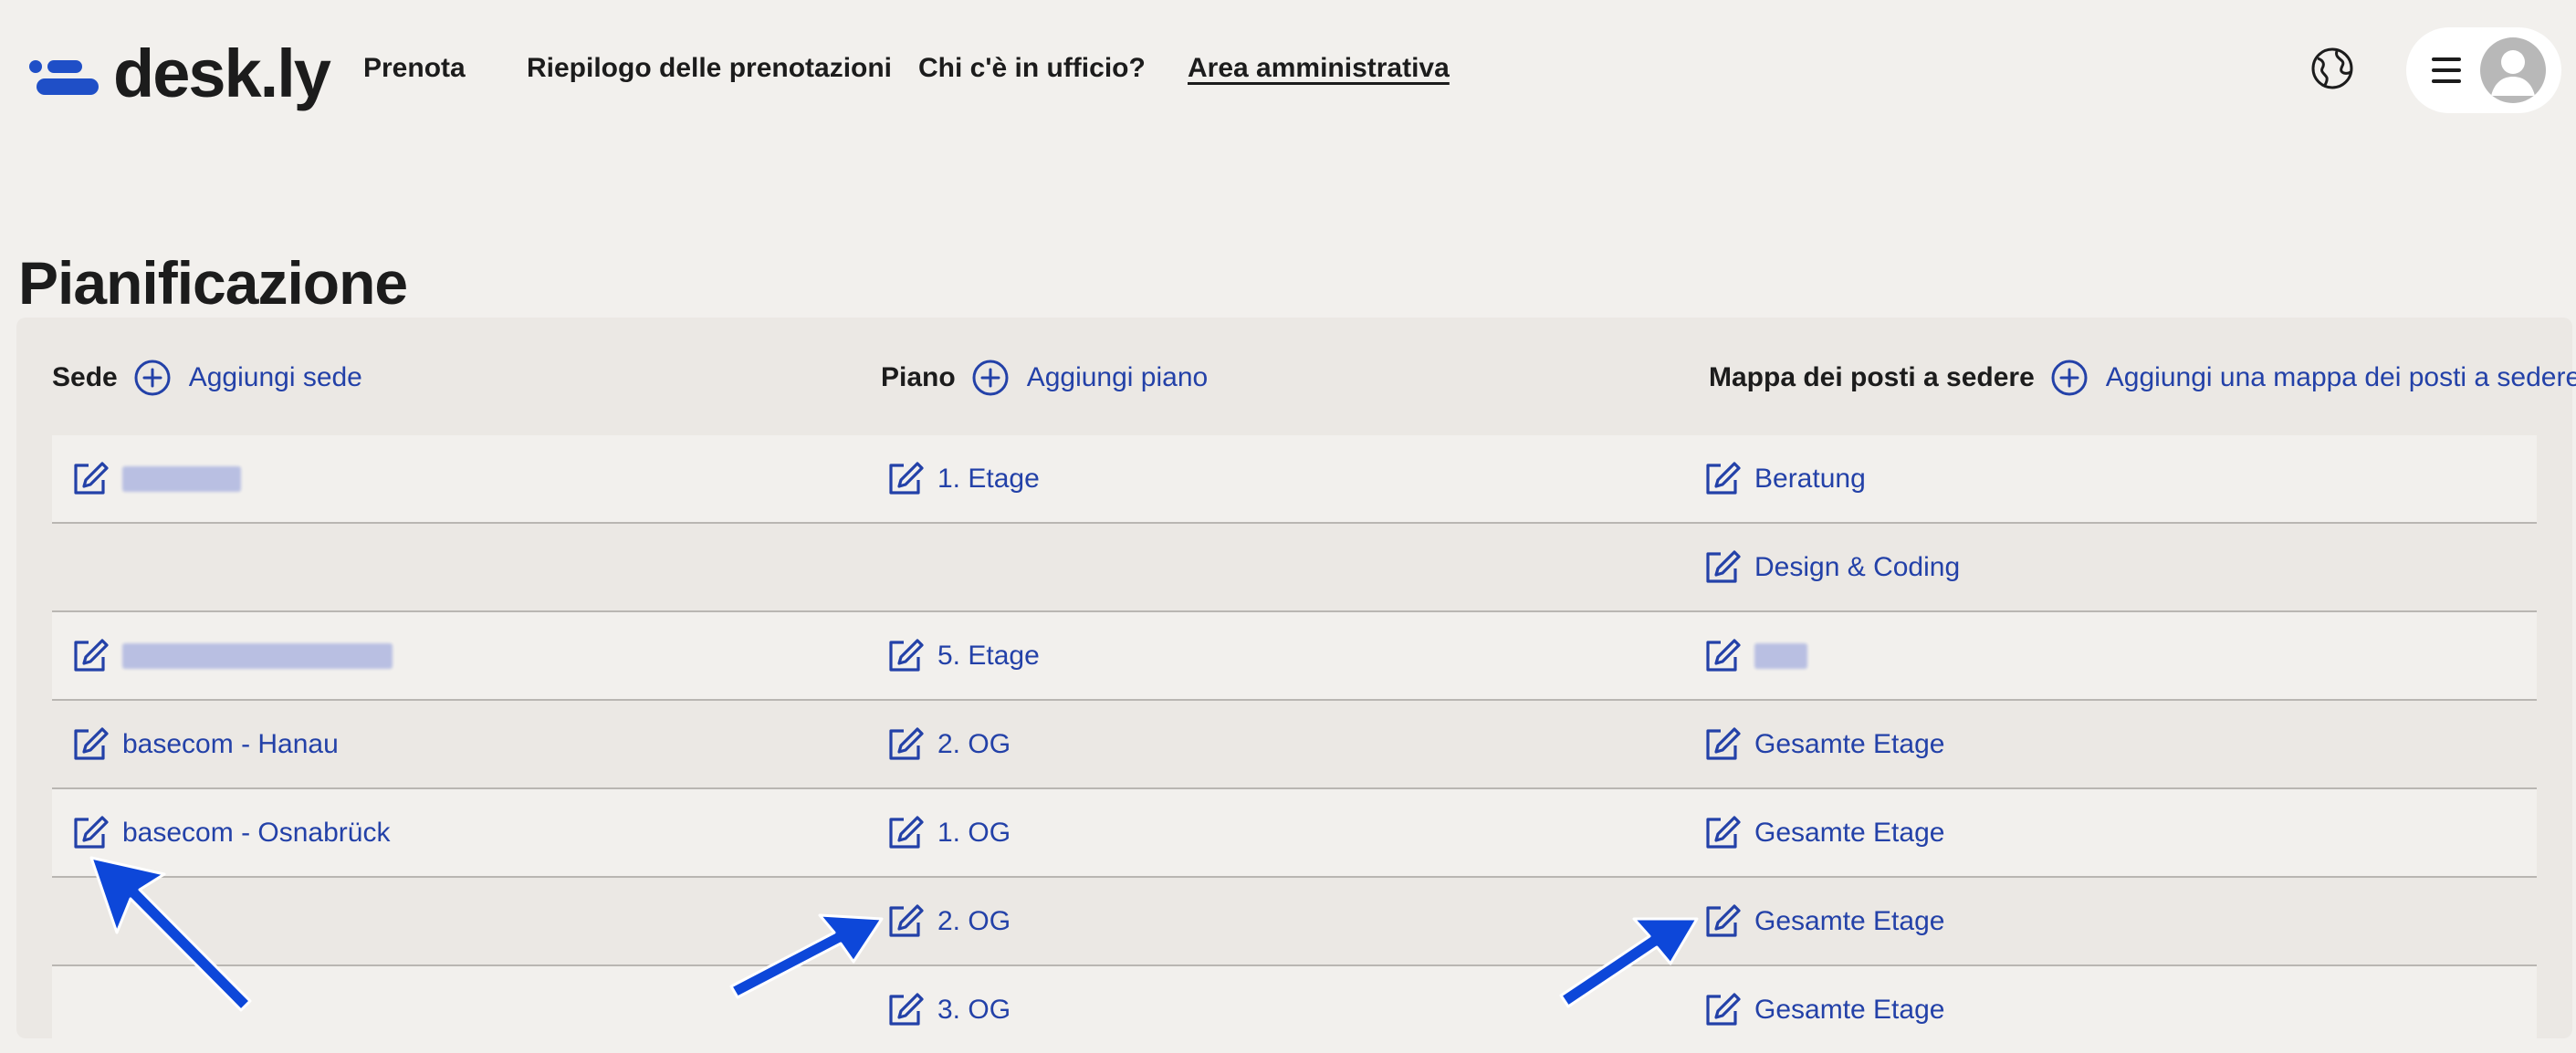  Describe the element at coordinates (1810, 479) in the screenshot. I see `map-link: Beratung` at that location.